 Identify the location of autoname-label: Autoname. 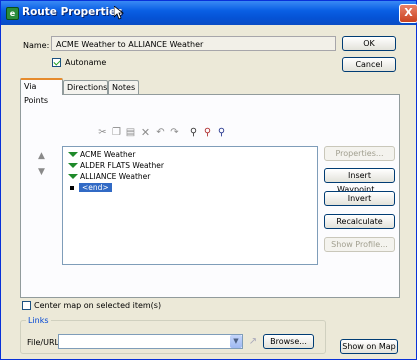
(86, 62).